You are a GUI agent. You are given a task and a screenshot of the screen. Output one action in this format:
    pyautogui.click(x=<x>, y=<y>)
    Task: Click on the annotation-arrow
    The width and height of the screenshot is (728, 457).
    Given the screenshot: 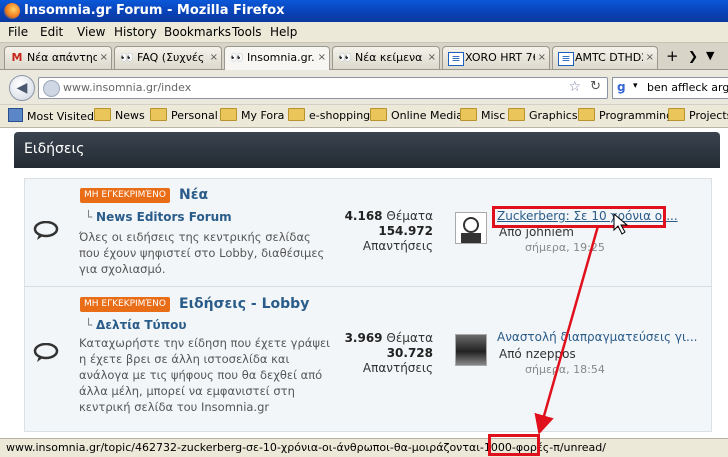 What is the action you would take?
    pyautogui.click(x=581, y=323)
    